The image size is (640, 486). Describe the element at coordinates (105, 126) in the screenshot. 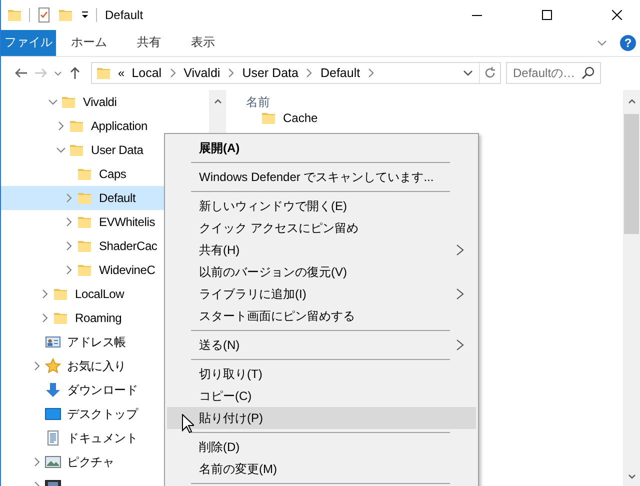

I see `tree-item: Application` at that location.